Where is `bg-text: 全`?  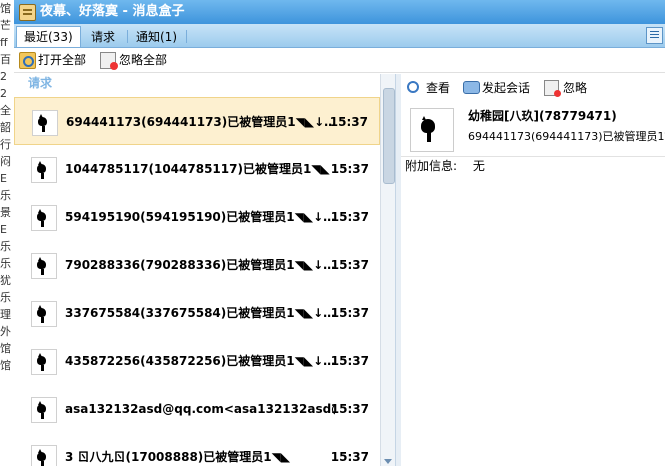
bg-text: 全 is located at coordinates (5, 110).